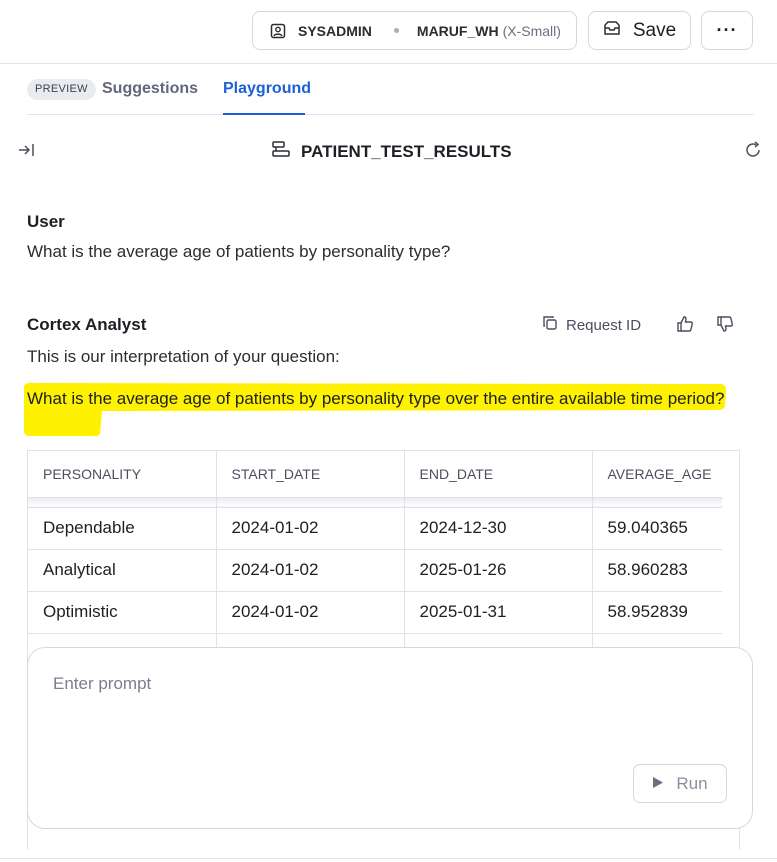  Describe the element at coordinates (692, 783) in the screenshot. I see `run-label: Run` at that location.